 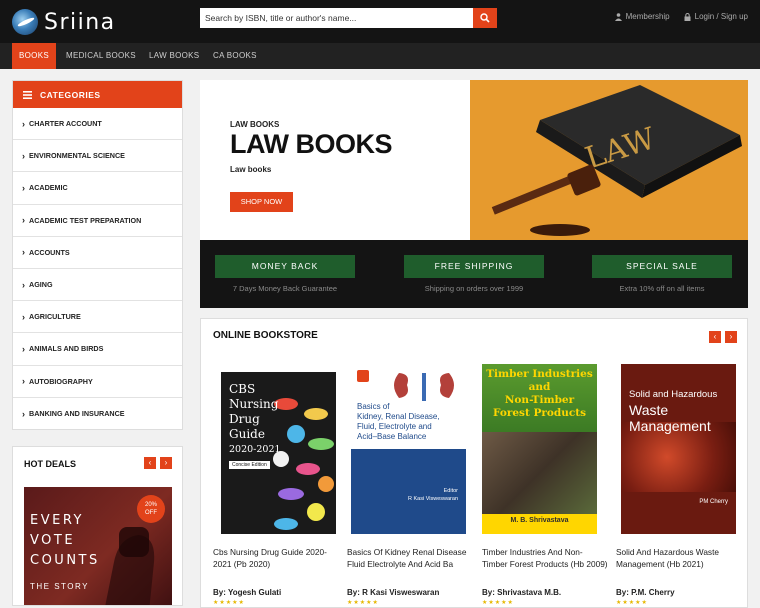 What do you see at coordinates (647, 16) in the screenshot?
I see `membership-label: Membership` at bounding box center [647, 16].